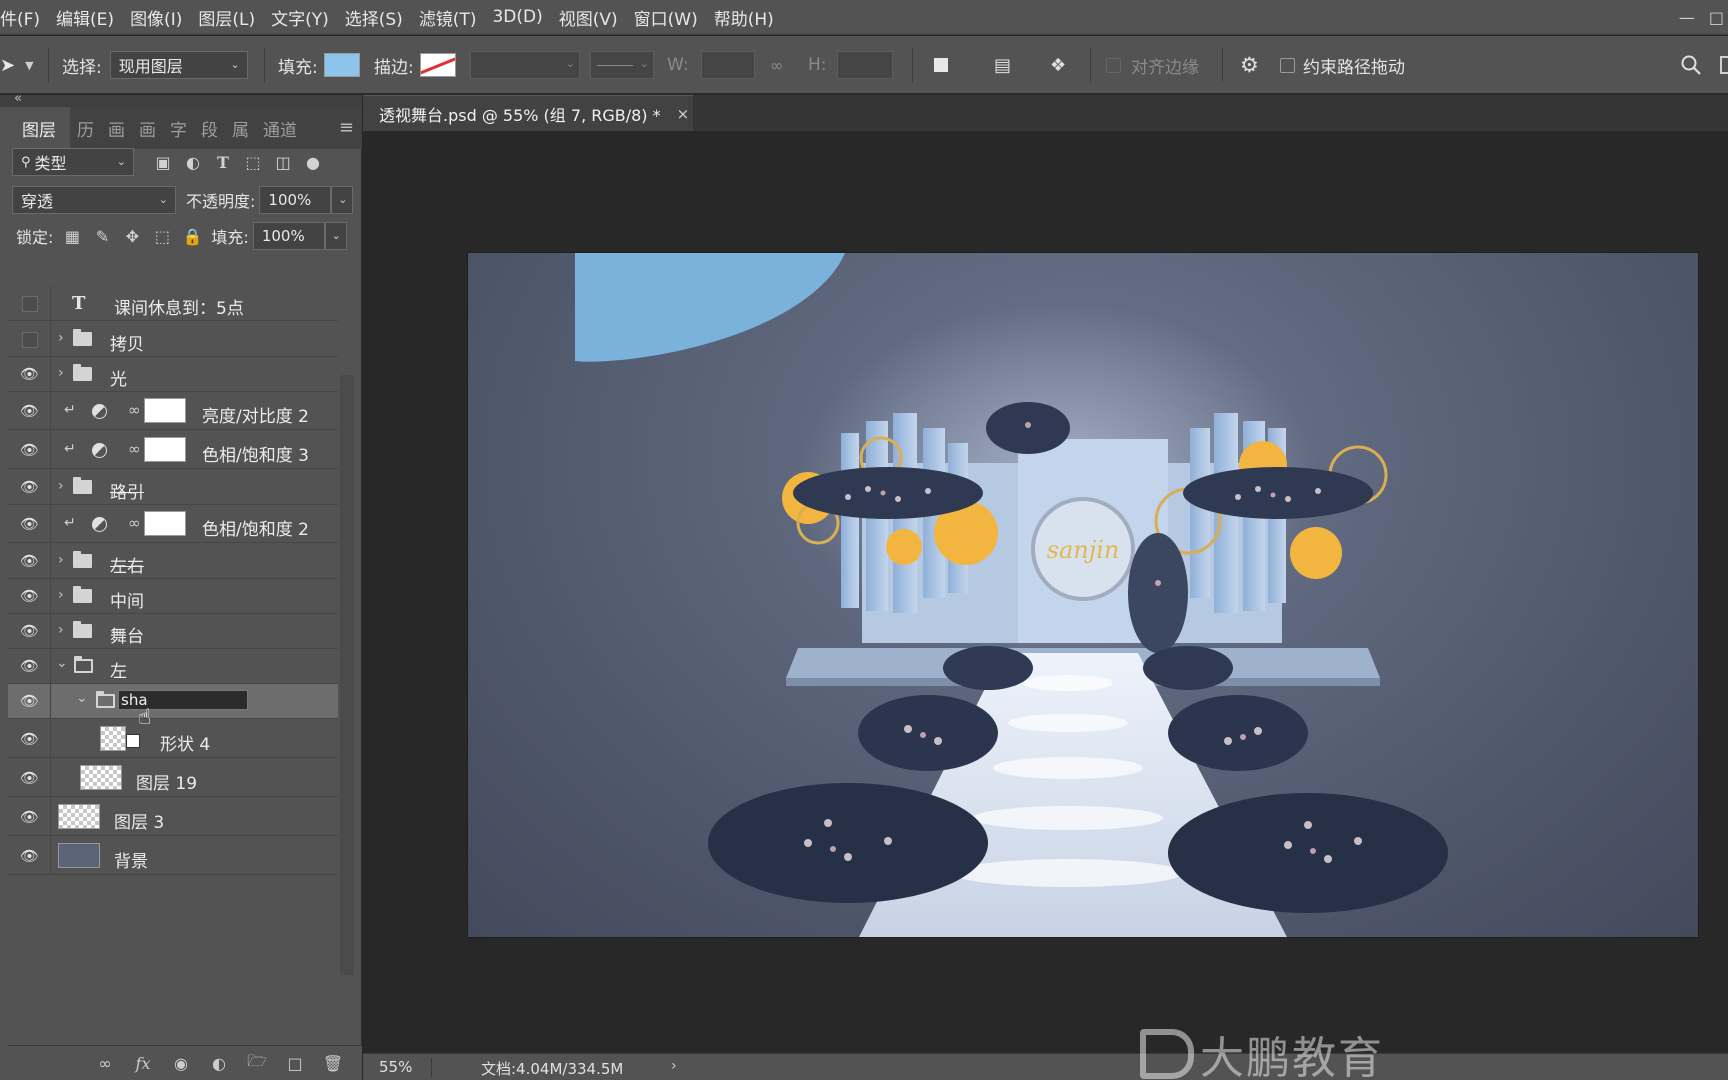  What do you see at coordinates (17, 65) in the screenshot?
I see `tool-preset: ➤ ▼` at bounding box center [17, 65].